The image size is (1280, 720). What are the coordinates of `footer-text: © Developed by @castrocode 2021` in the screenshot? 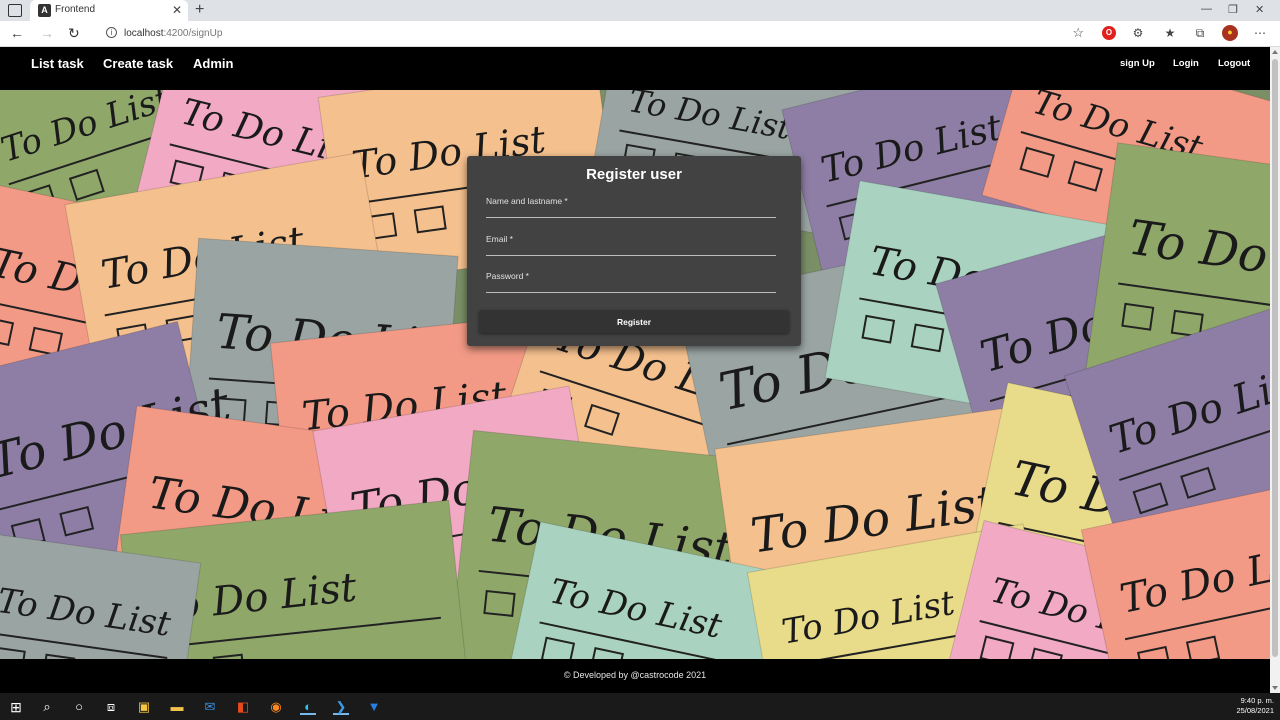 It's located at (635, 675).